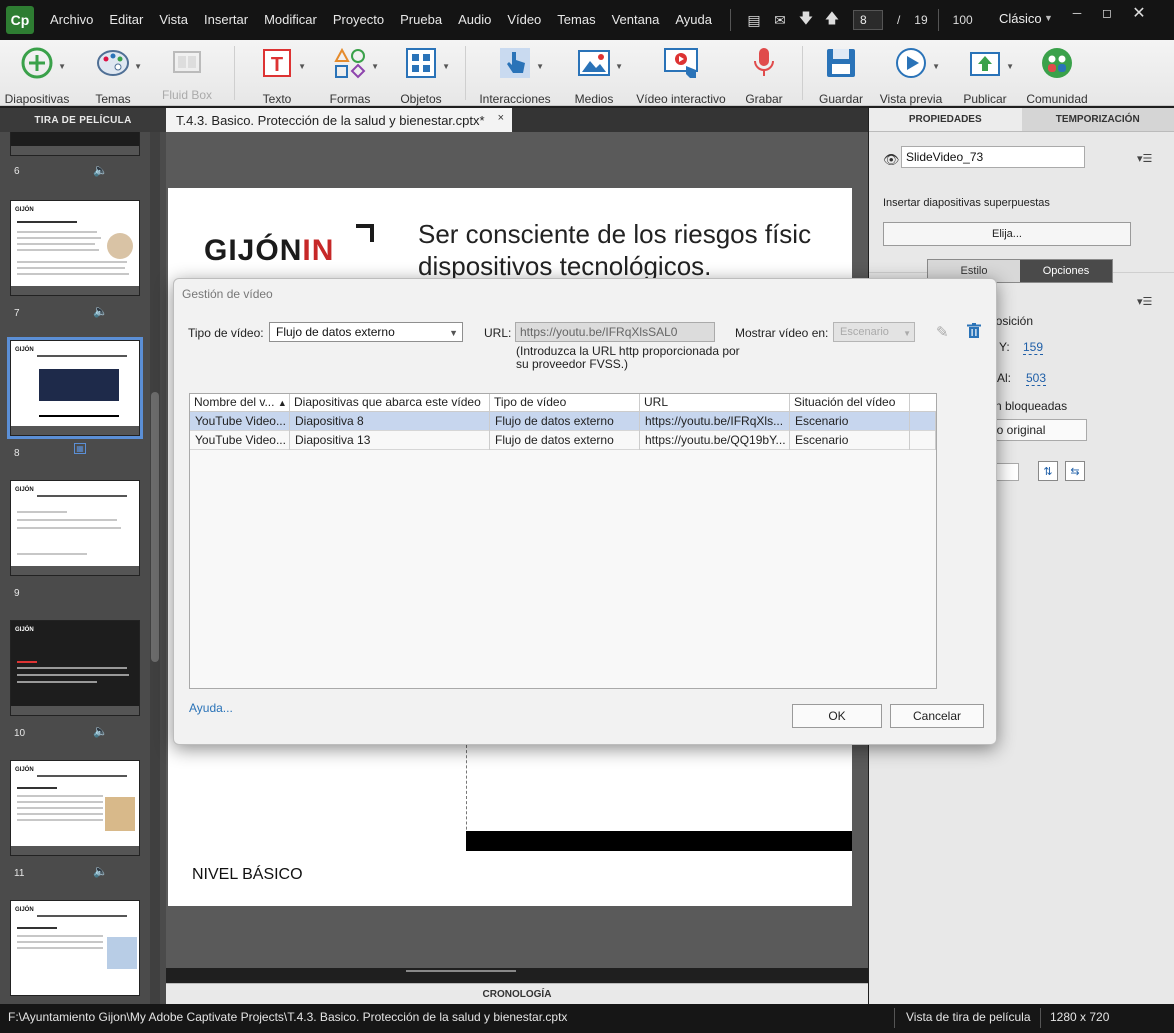 This screenshot has width=1174, height=1033. What do you see at coordinates (806, 20) in the screenshot?
I see `arrow-down-icon: 🡇` at bounding box center [806, 20].